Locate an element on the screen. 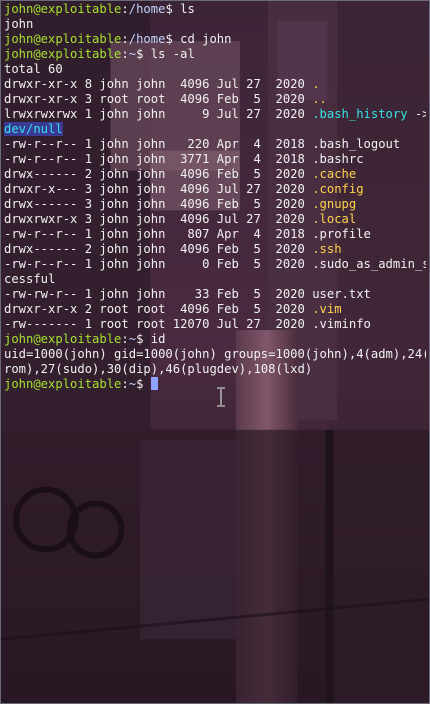  ls-meta: -rw-rw-r-- 1 john john 33 Feb 5 2020 is located at coordinates (158, 294).